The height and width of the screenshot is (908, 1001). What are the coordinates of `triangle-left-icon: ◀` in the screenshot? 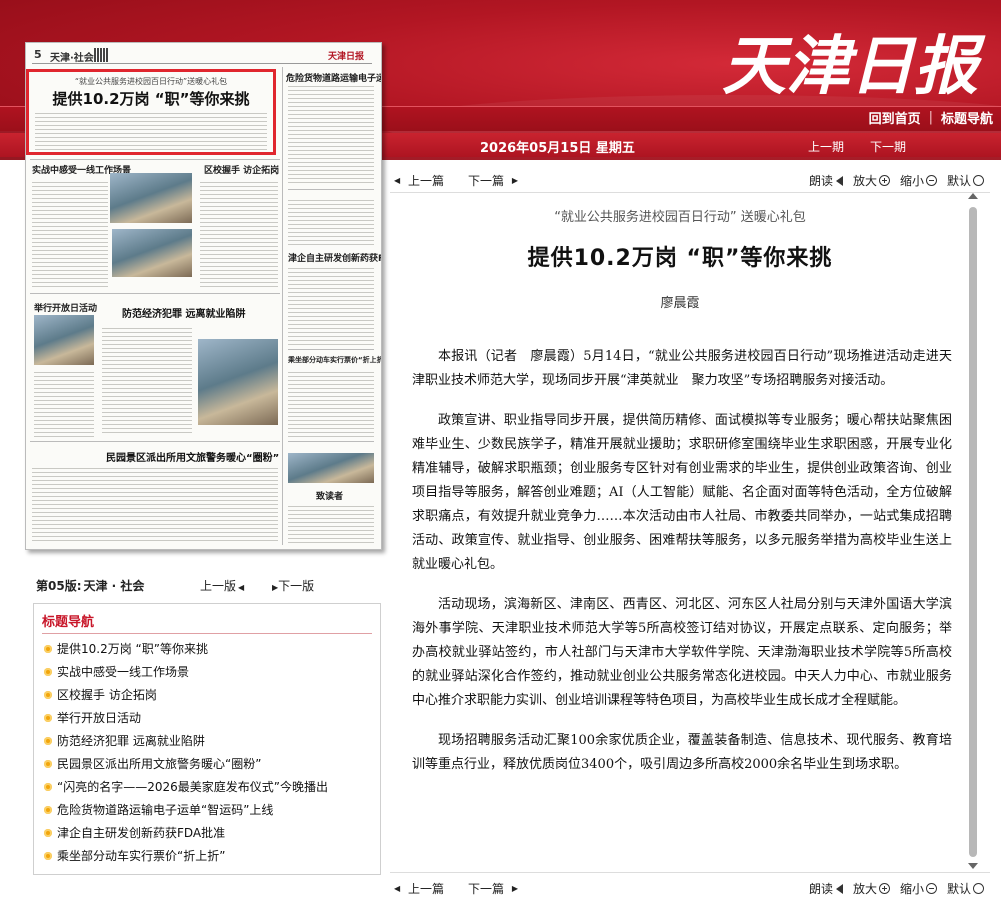 It's located at (397, 180).